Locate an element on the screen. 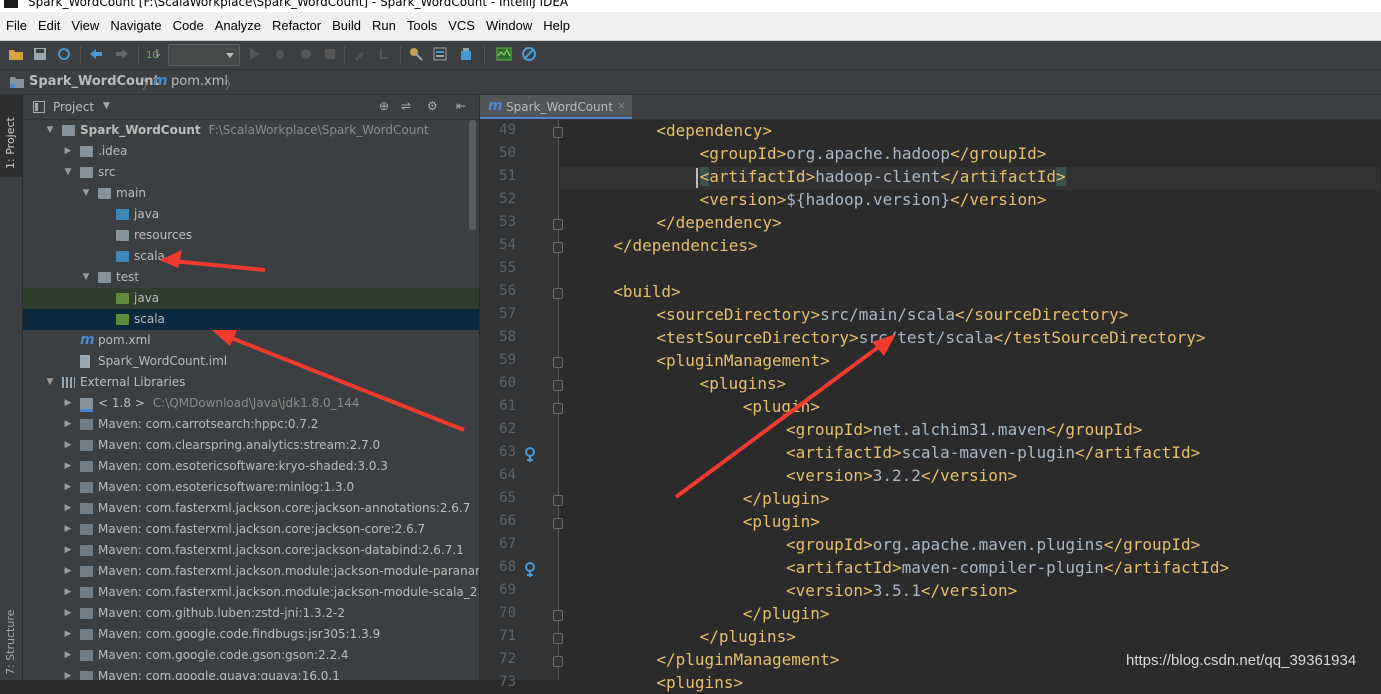 This screenshot has width=1381, height=694. tree-item: ▶ < 1.8 > C:\QMDownload\Java\jdk1.8.0_144 is located at coordinates (251, 403).